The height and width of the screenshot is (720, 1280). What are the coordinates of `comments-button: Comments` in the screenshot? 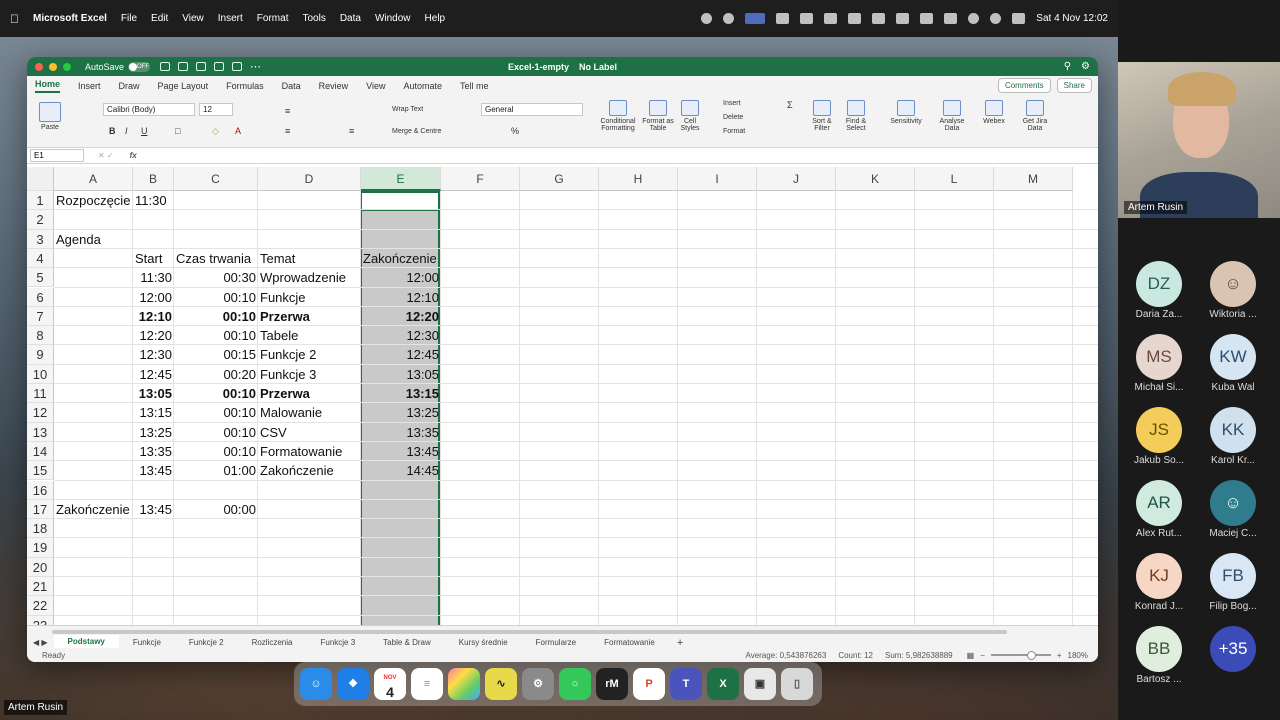 It's located at (1024, 85).